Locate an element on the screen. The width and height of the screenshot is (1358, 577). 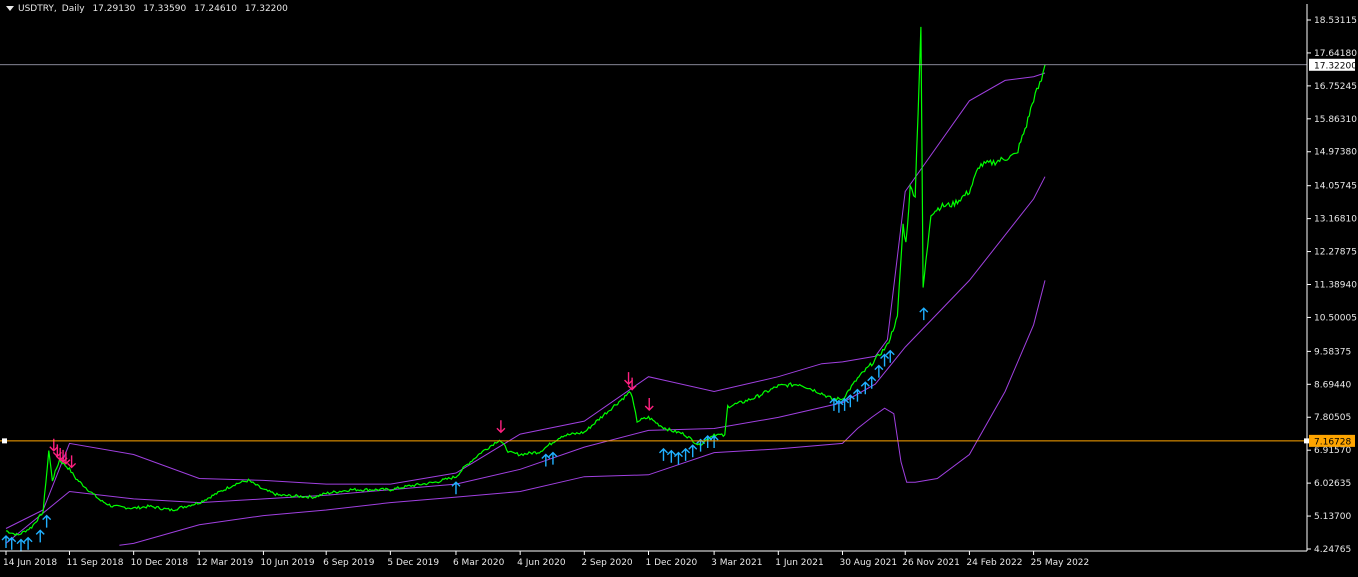
y-tick-label: 6.91570 is located at coordinates (1332, 451).